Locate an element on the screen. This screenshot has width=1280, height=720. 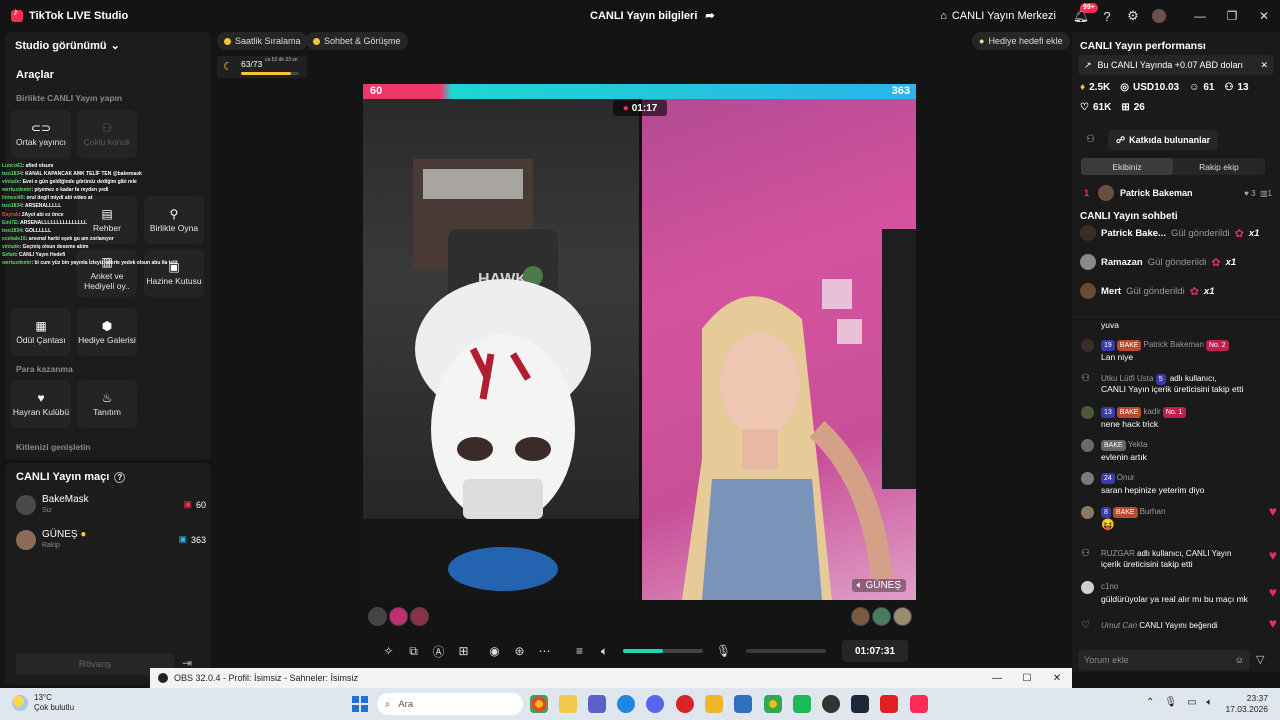
weather-icon is located at coordinates (20, 703).